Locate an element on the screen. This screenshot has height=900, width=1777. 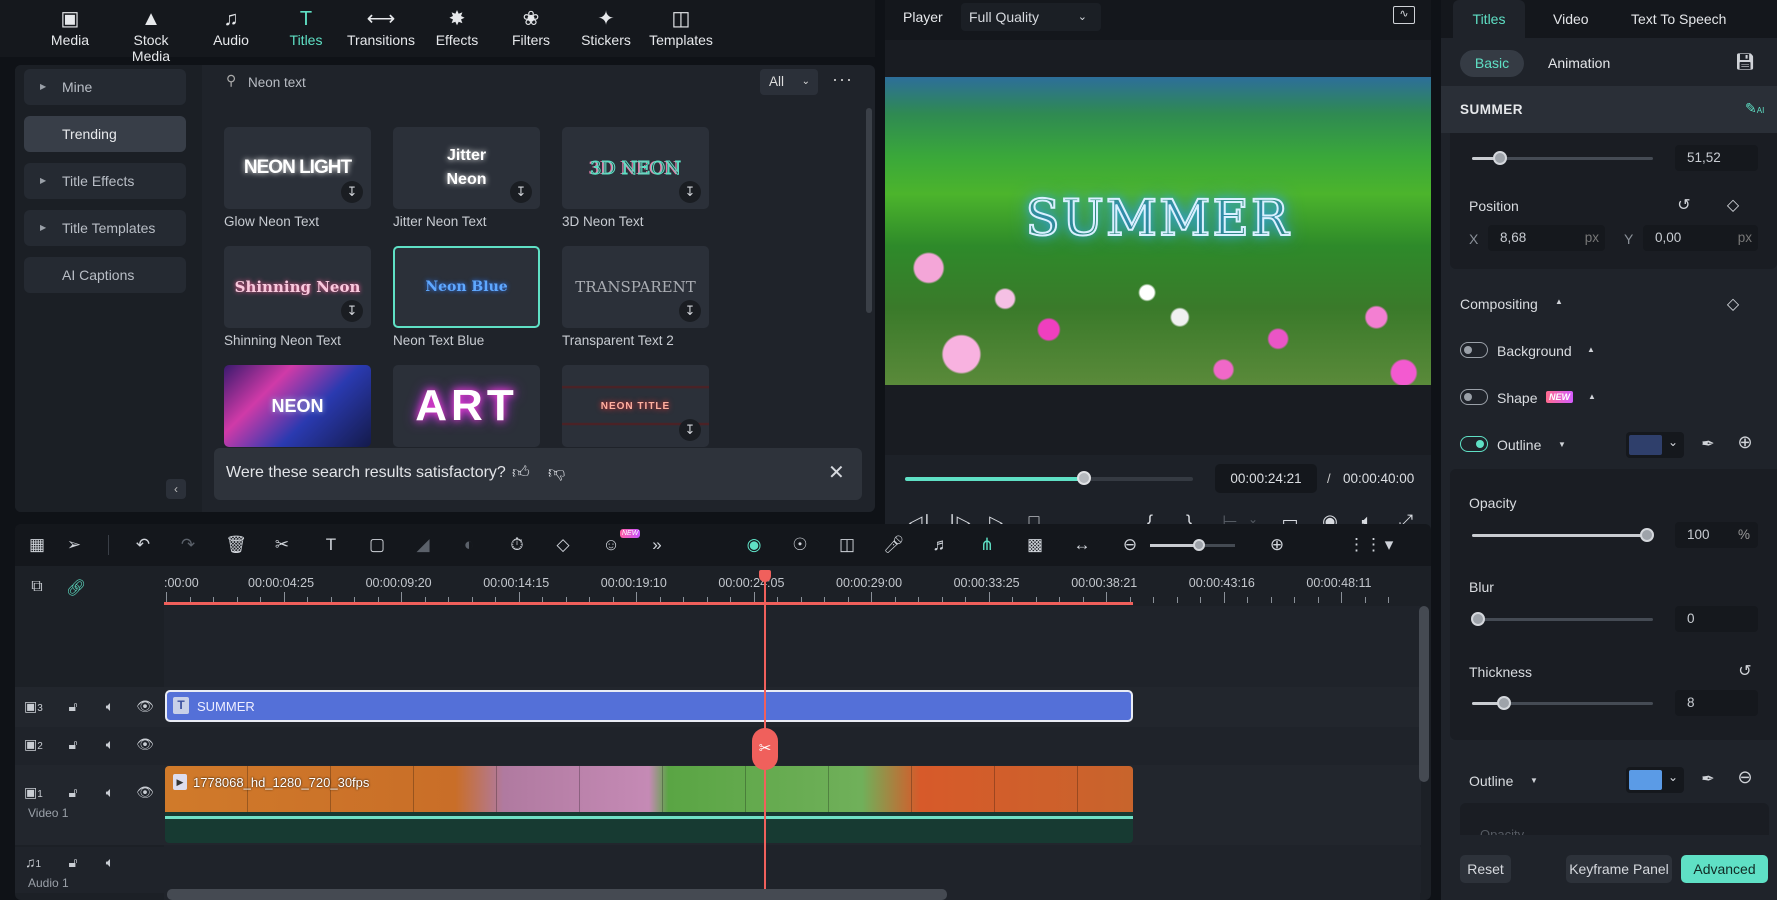
outline2-color-picker: ⌄ is located at coordinates (1655, 780).